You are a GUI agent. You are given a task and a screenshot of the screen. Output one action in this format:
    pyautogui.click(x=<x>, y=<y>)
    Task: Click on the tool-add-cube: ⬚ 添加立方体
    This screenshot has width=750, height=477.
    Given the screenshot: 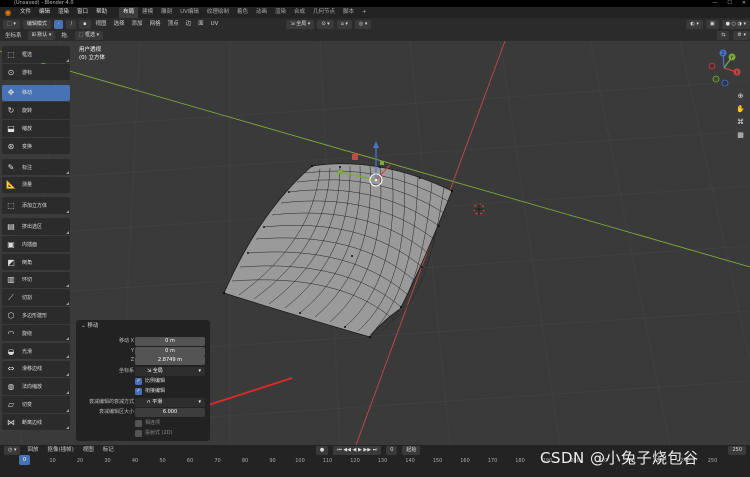 What is the action you would take?
    pyautogui.click(x=36, y=205)
    